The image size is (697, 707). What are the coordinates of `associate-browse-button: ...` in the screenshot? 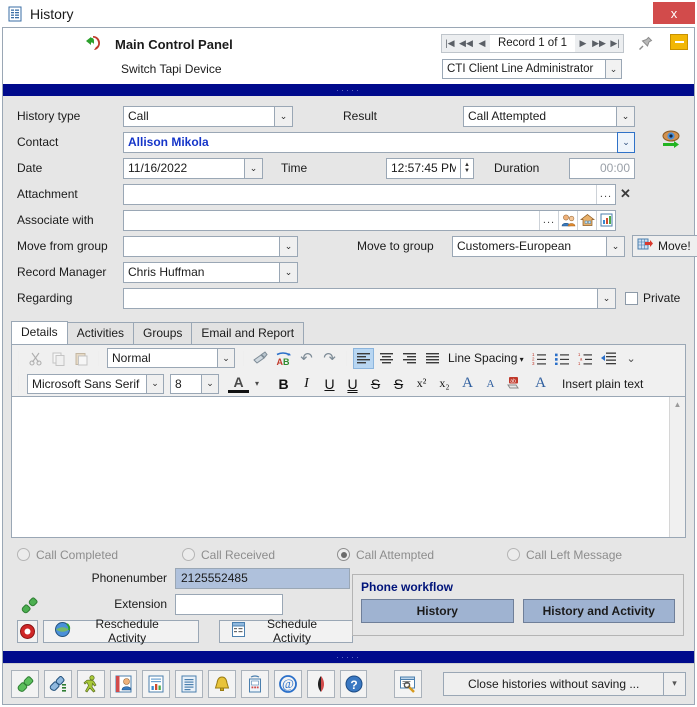 It's located at (548, 220).